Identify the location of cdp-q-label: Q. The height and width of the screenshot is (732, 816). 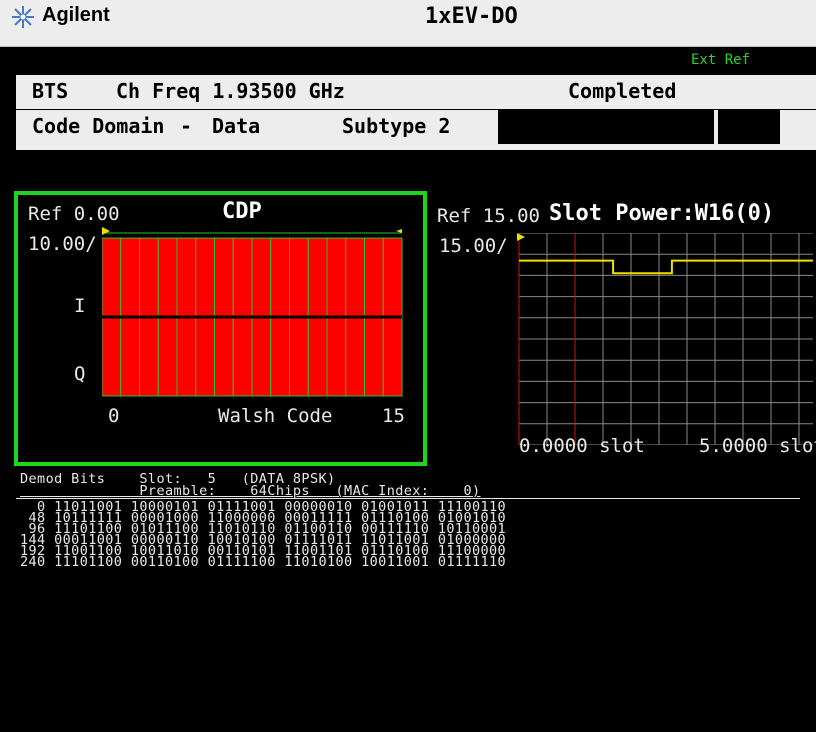
(80, 374).